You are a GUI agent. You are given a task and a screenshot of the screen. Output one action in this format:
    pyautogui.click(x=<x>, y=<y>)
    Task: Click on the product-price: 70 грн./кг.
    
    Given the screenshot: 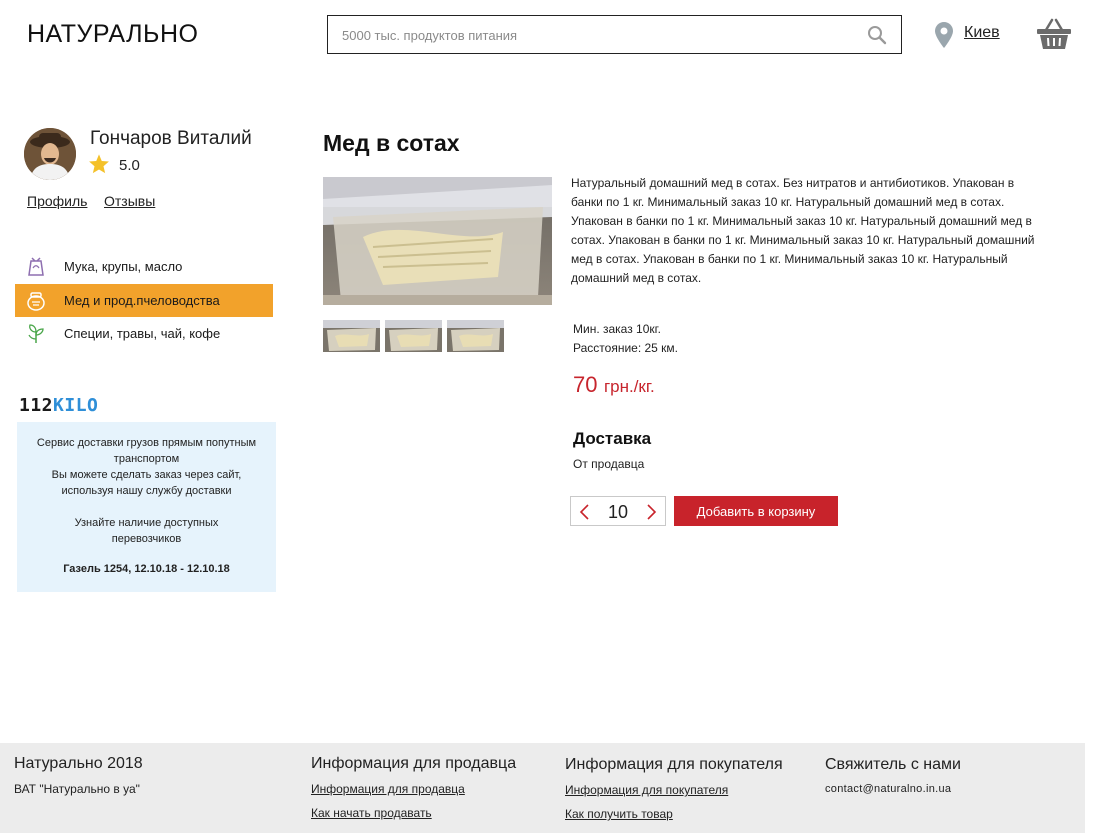 What is the action you would take?
    pyautogui.click(x=614, y=385)
    